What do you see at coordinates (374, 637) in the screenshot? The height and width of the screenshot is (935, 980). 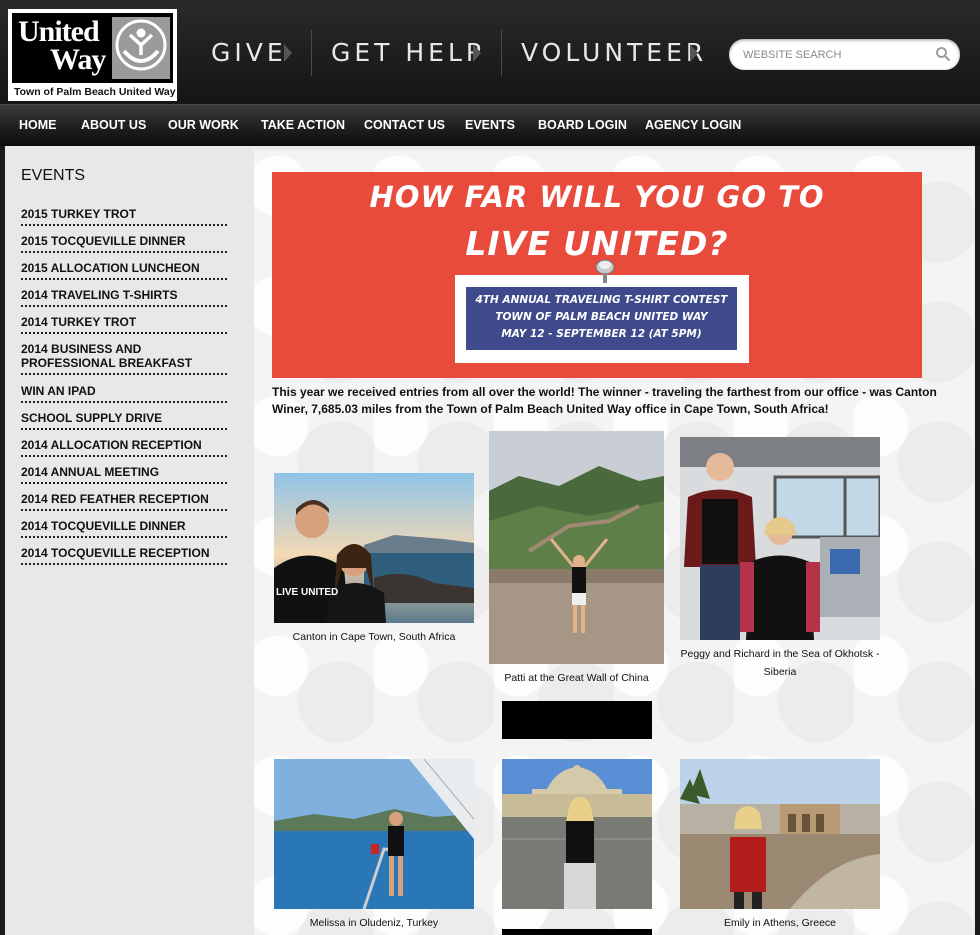 I see `caption-cape-town: Canton in Cape Town, South Africa` at bounding box center [374, 637].